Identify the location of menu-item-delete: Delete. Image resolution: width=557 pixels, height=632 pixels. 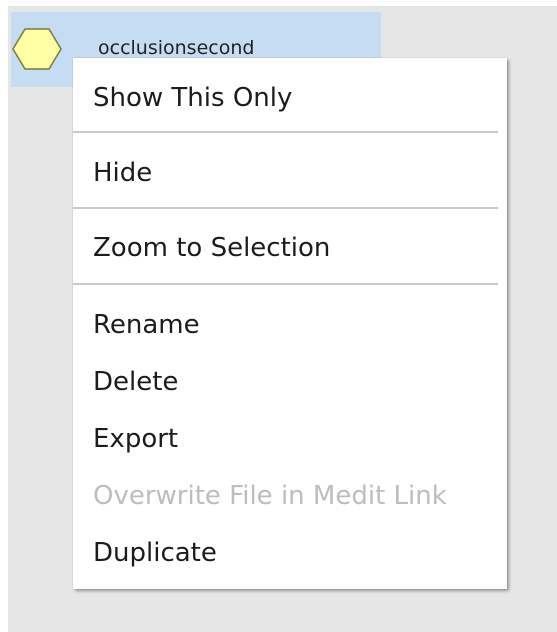
(135, 382).